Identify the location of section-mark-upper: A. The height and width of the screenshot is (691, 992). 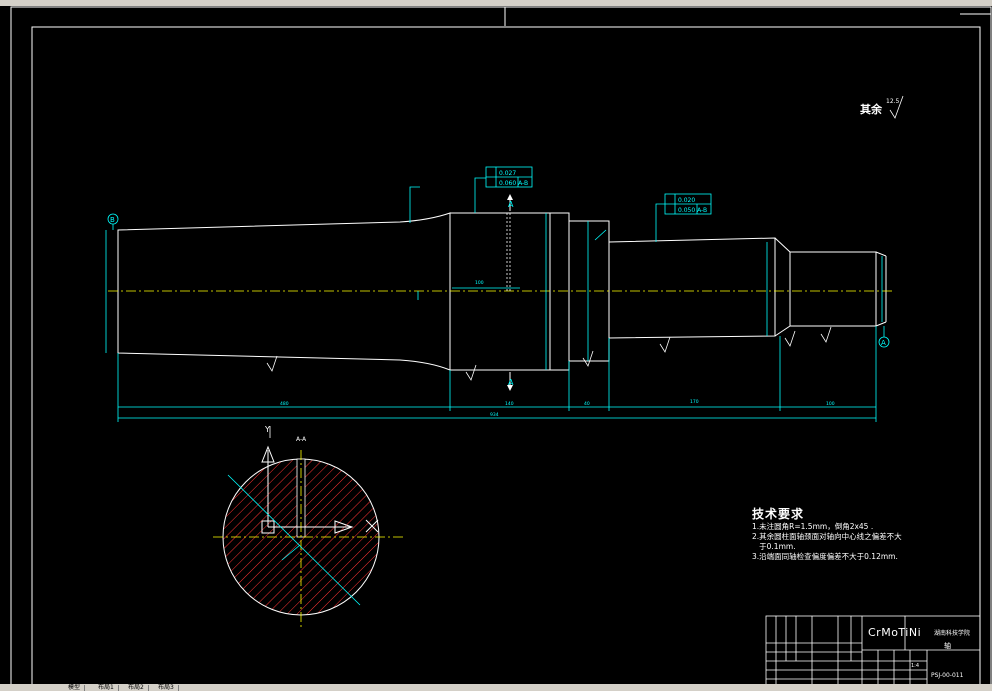
(511, 204).